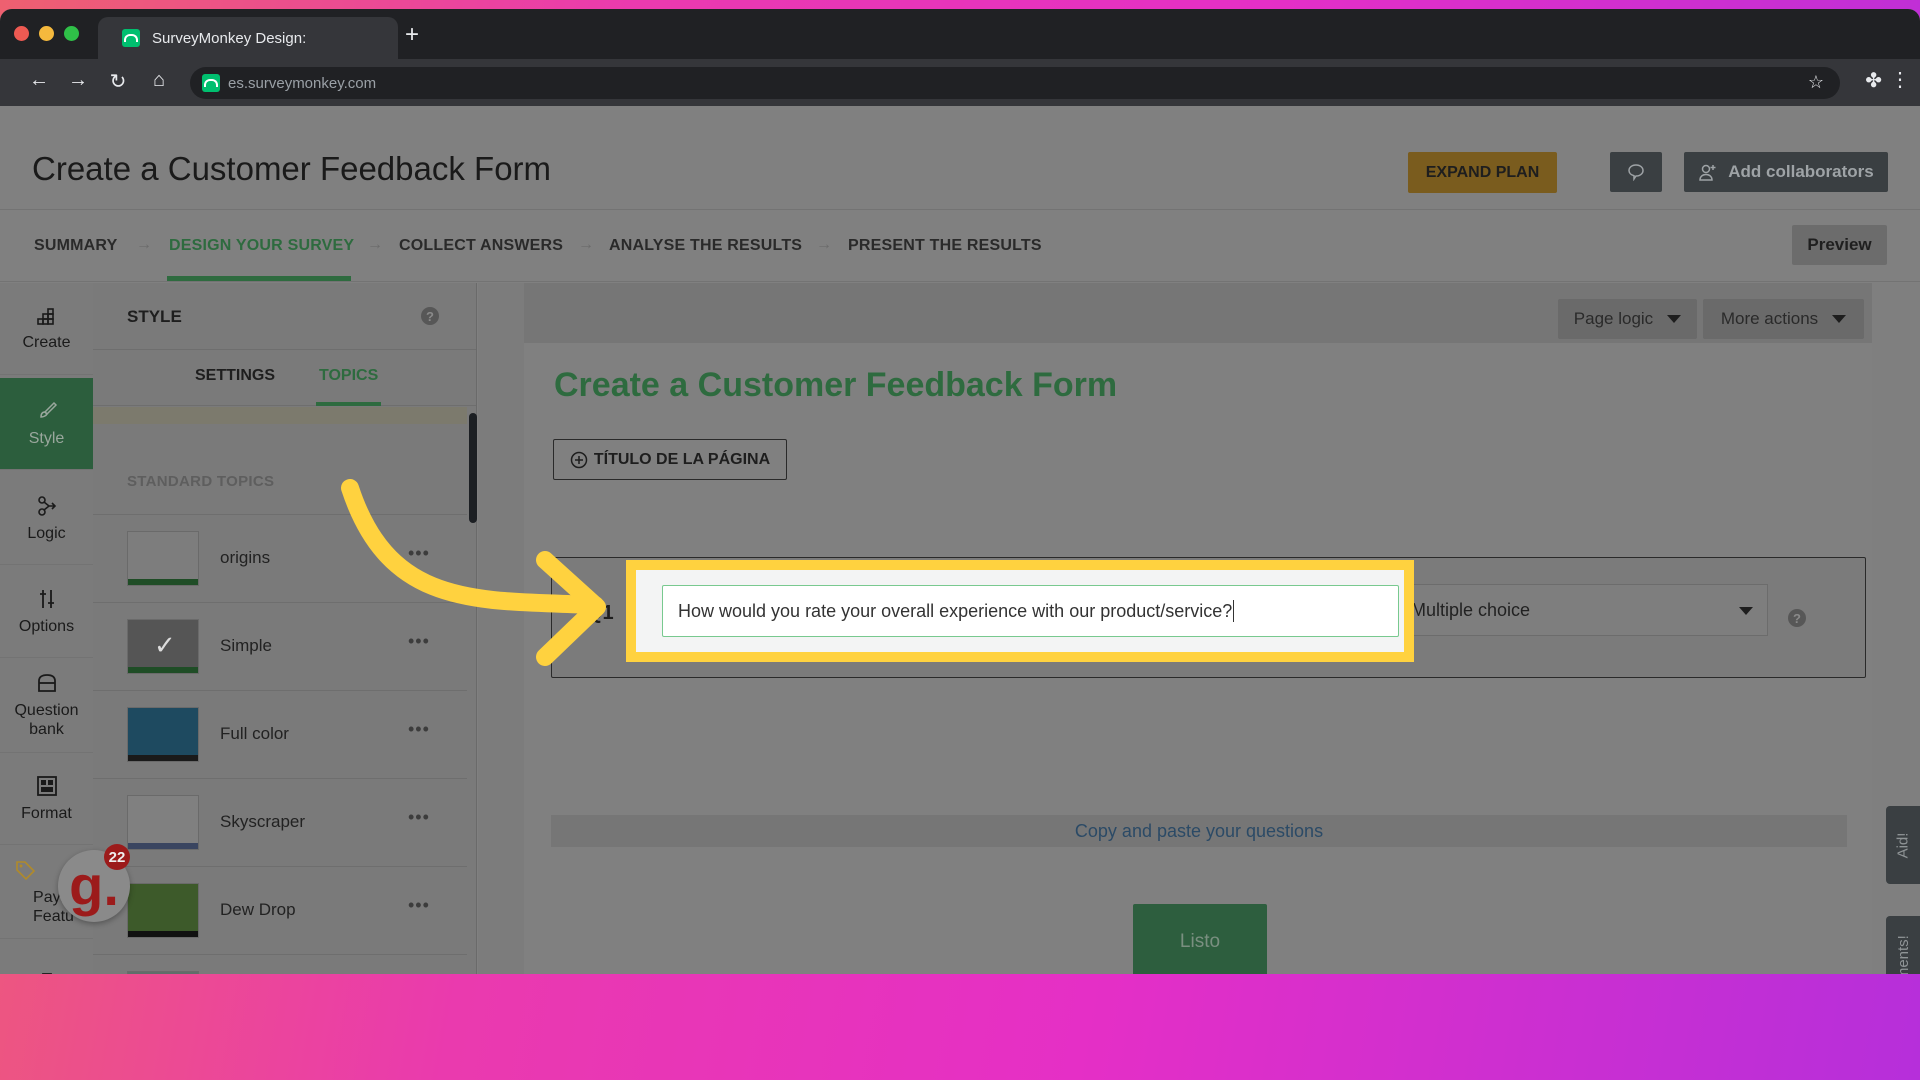 The image size is (1920, 1080). I want to click on tab-topics: TOPICS, so click(348, 376).